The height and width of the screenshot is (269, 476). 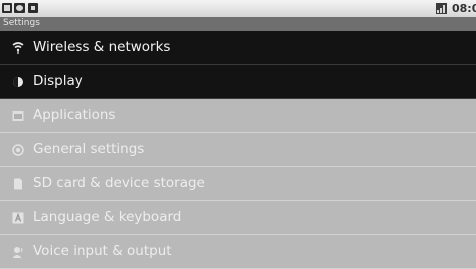 What do you see at coordinates (18, 218) in the screenshot?
I see `keyboard-icon` at bounding box center [18, 218].